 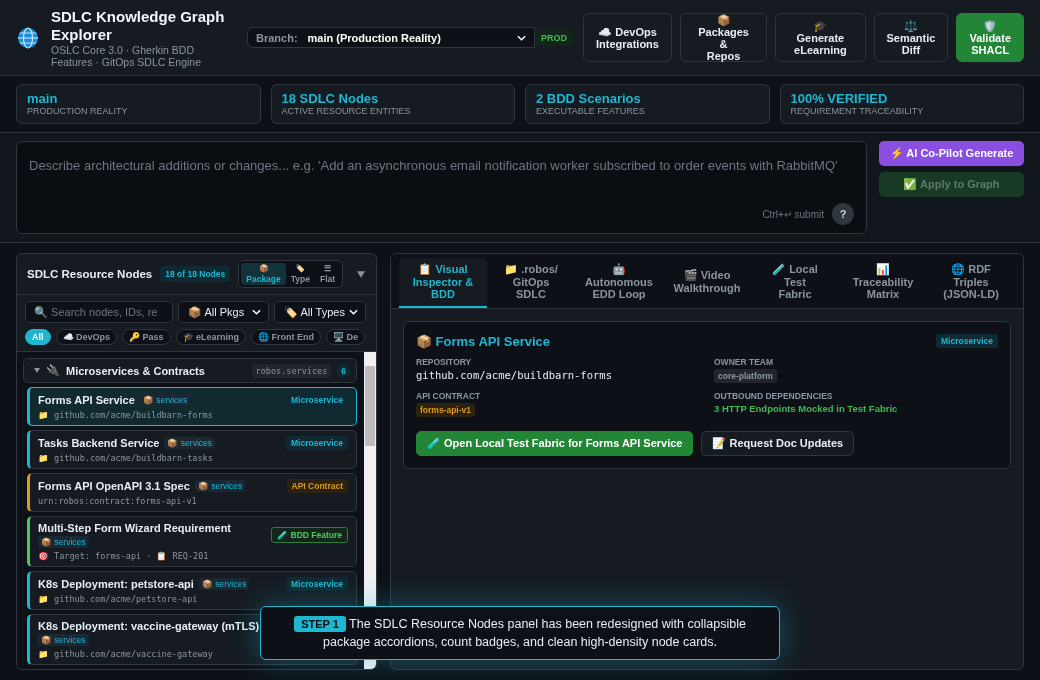 I want to click on filter-chip: 🌐 Front End, so click(x=286, y=337).